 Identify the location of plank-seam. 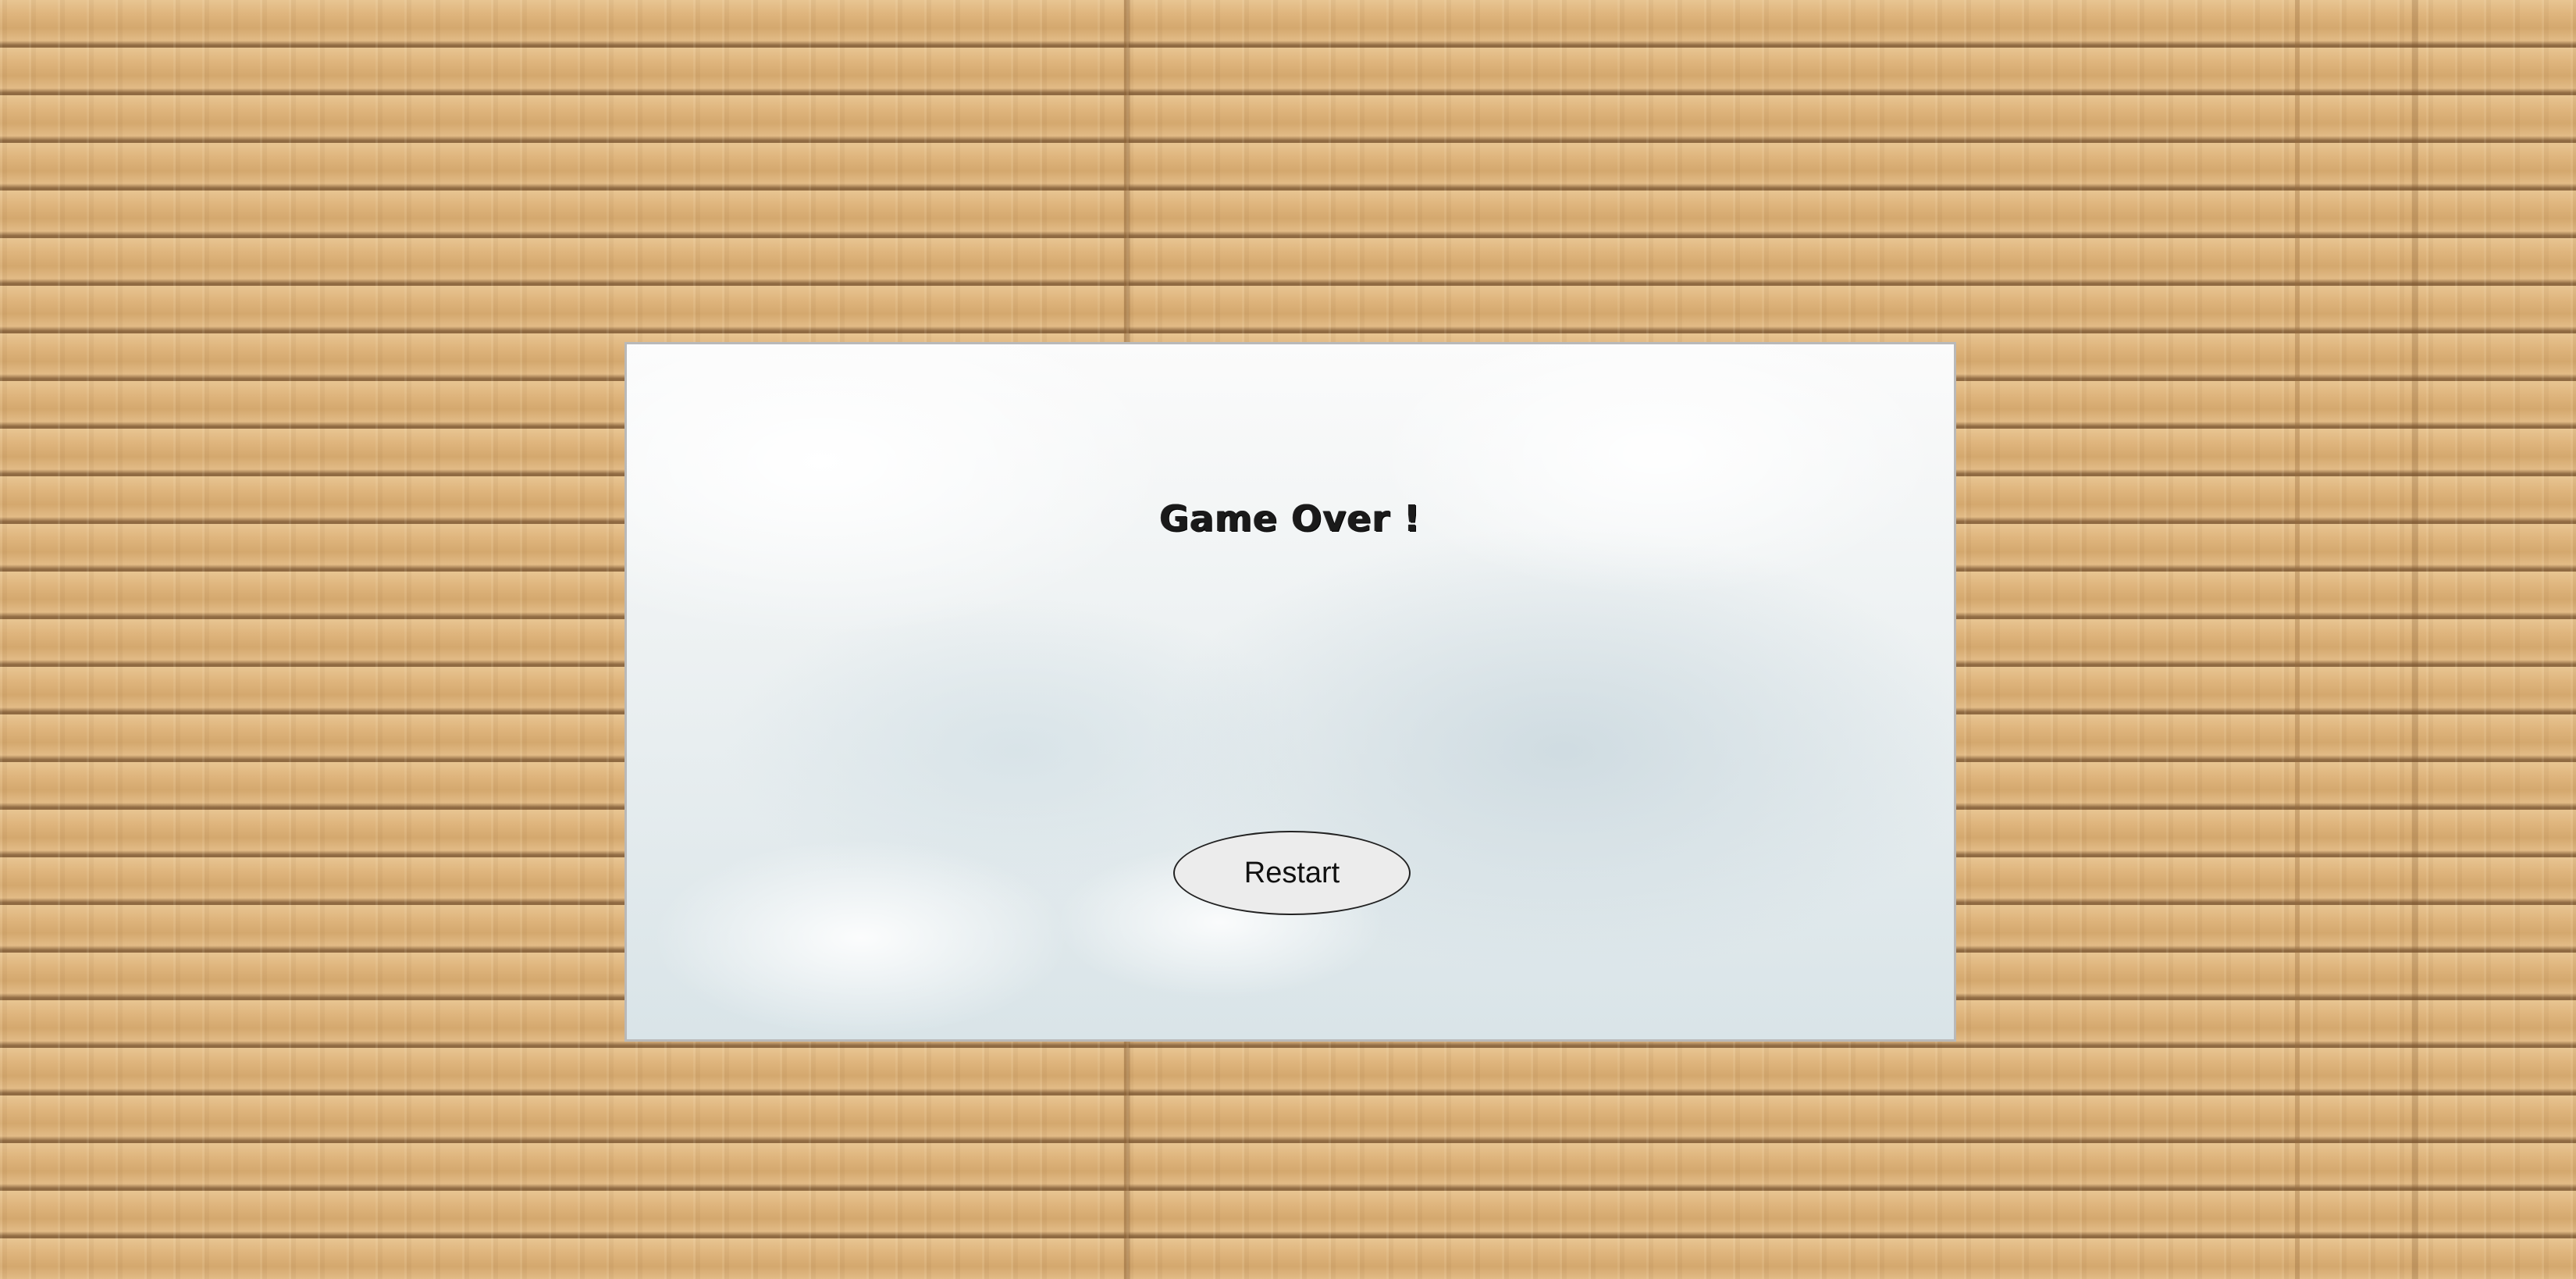
(2297, 639).